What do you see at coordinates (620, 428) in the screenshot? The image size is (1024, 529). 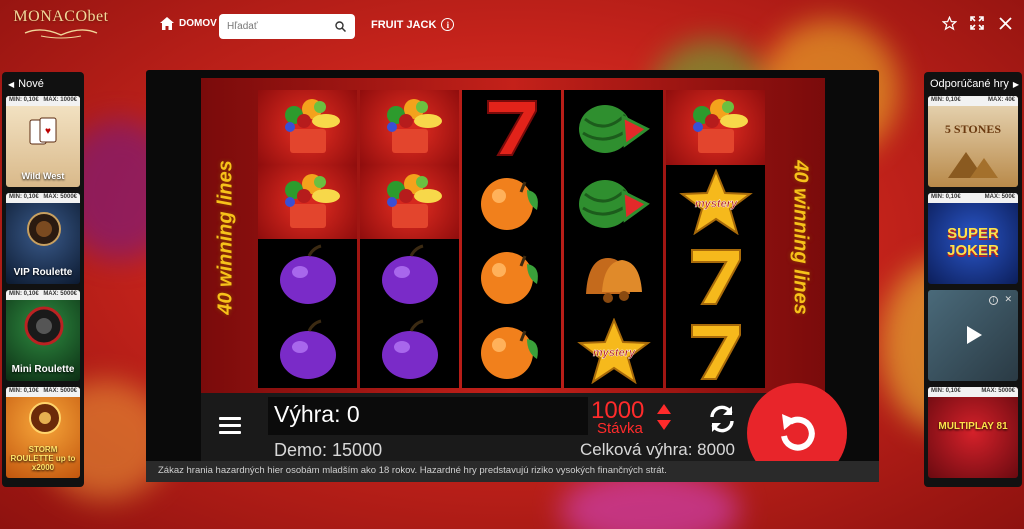 I see `bet-label: Stávka` at bounding box center [620, 428].